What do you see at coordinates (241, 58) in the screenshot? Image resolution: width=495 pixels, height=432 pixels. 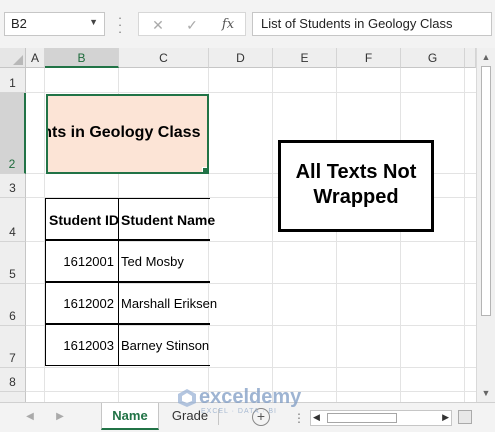 I see `column-header-d: D` at bounding box center [241, 58].